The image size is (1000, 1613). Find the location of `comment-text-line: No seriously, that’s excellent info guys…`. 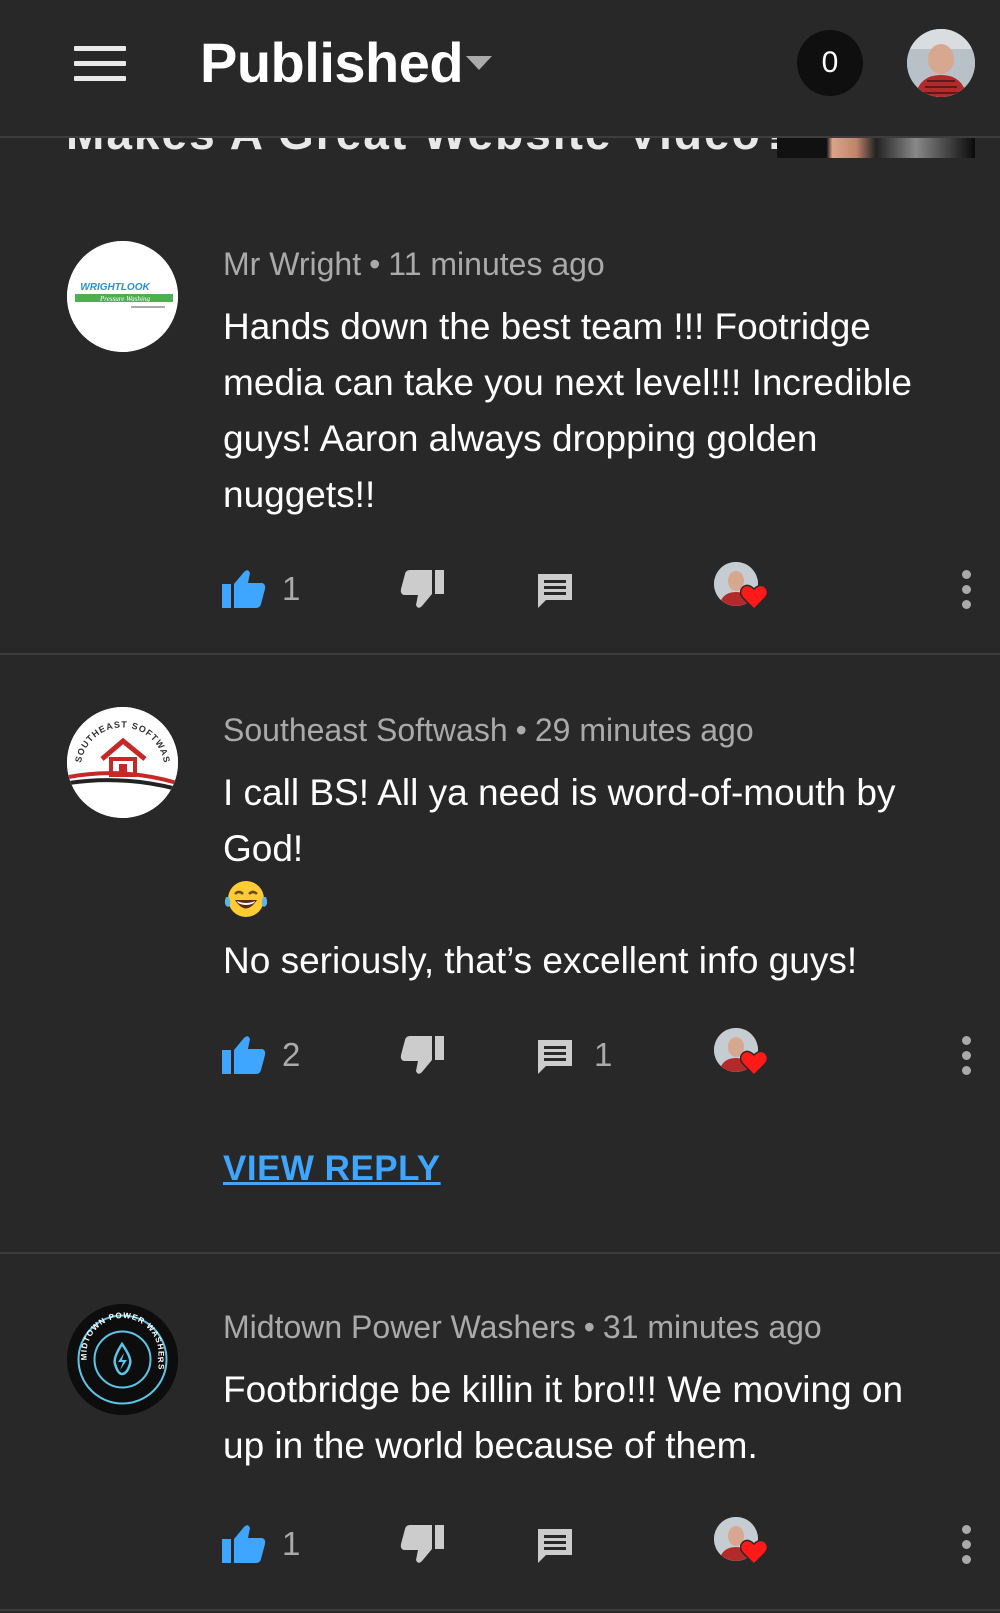

comment-text-line: No seriously, that’s excellent info guys… is located at coordinates (540, 960).